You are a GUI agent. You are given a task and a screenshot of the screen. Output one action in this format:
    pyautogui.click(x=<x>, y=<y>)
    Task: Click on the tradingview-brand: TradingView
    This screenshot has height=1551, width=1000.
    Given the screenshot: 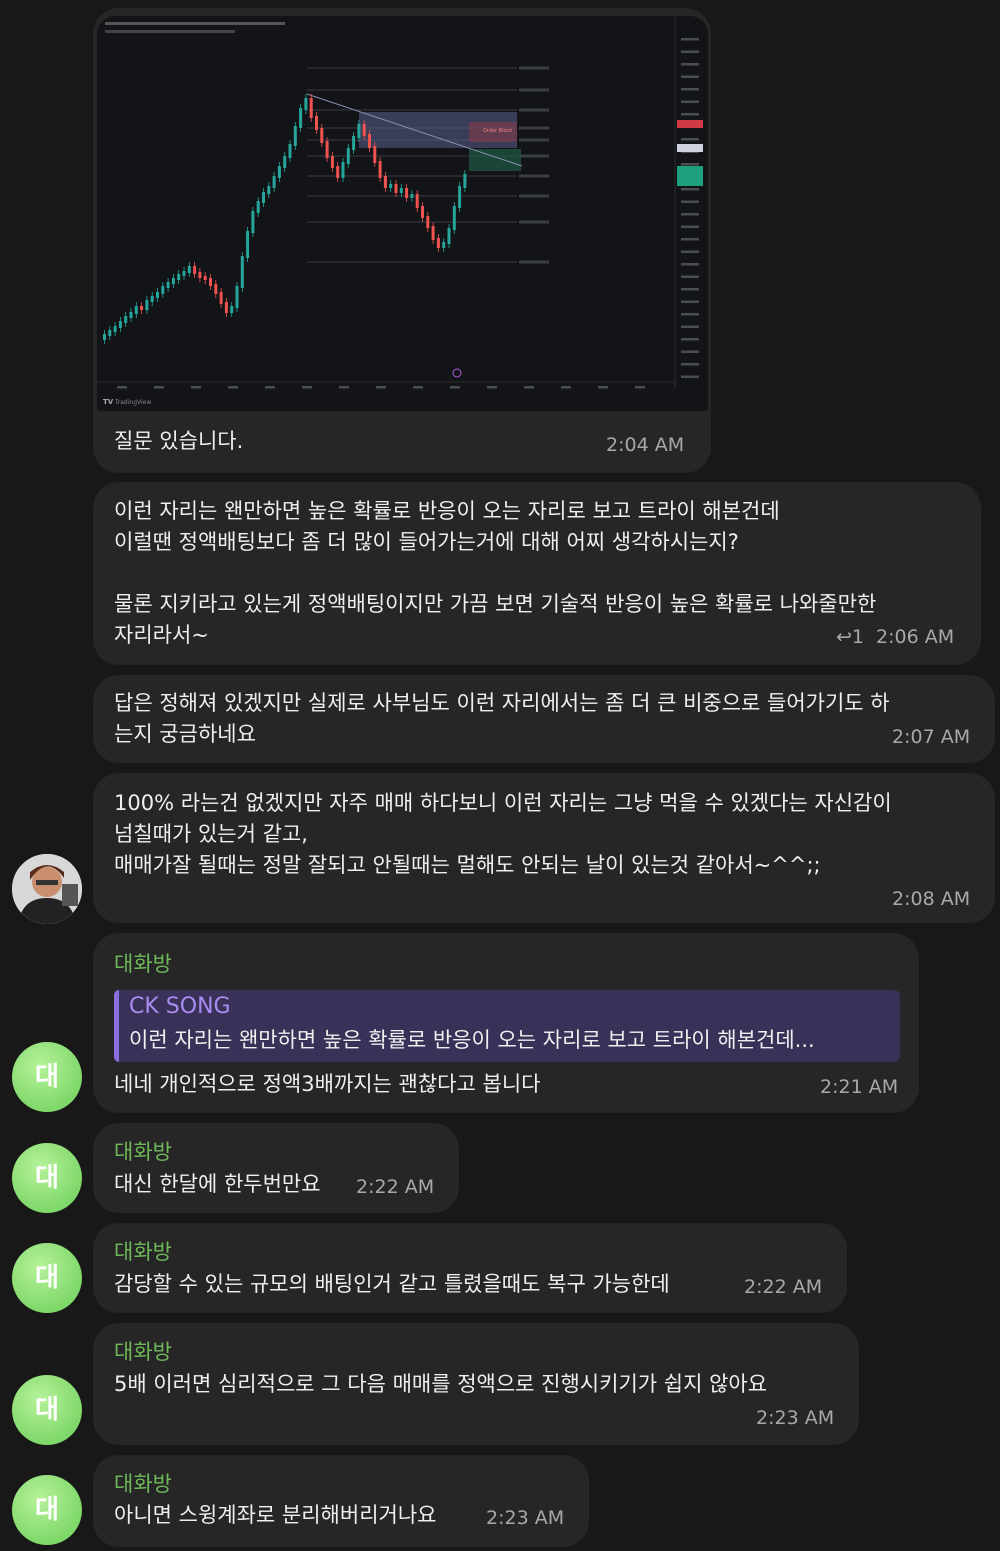 What is the action you would take?
    pyautogui.click(x=132, y=402)
    